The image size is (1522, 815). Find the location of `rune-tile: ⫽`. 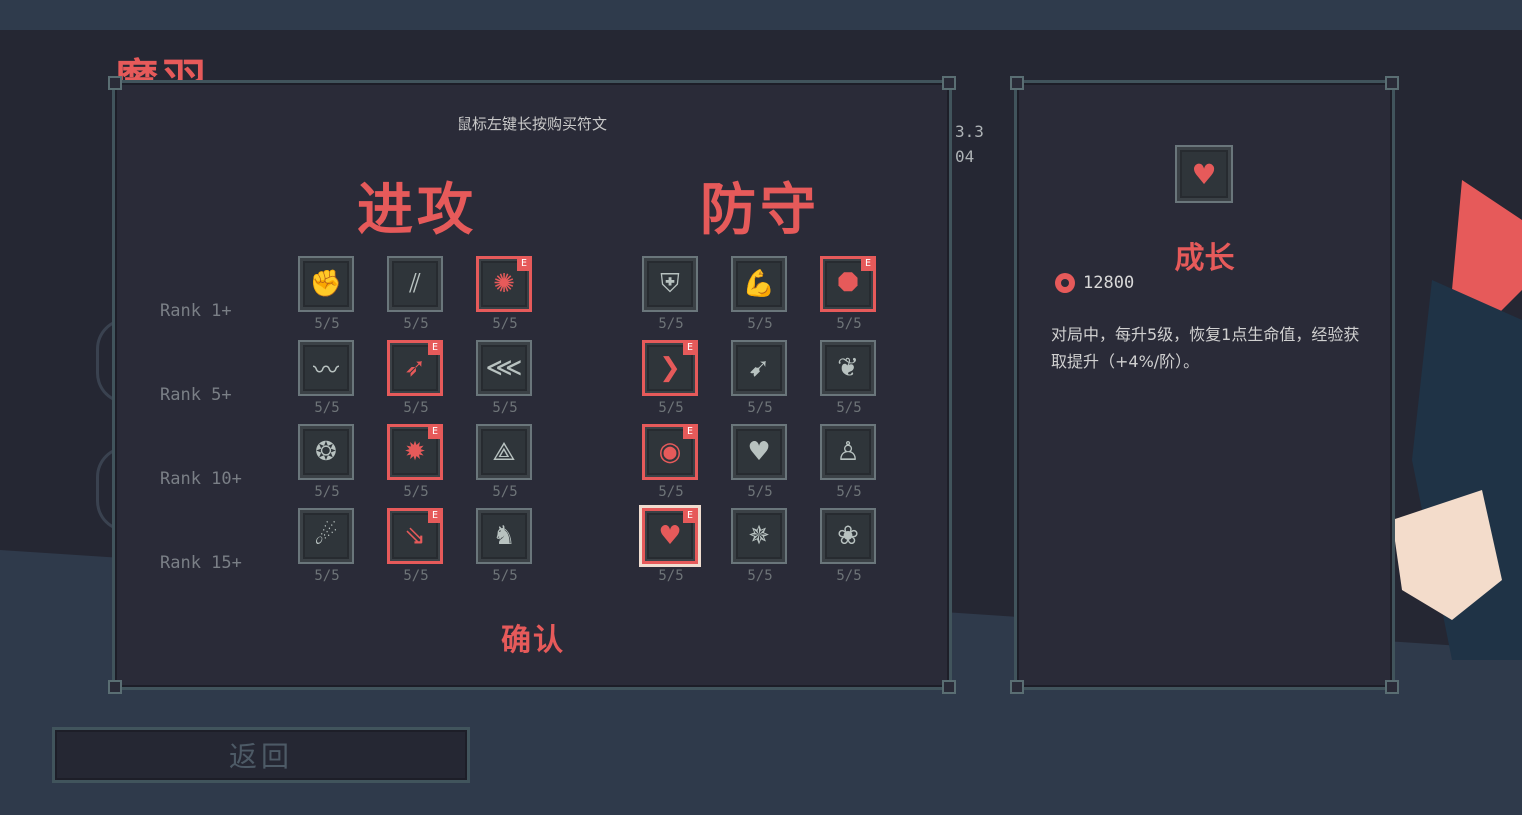

rune-tile: ⫽ is located at coordinates (415, 284).